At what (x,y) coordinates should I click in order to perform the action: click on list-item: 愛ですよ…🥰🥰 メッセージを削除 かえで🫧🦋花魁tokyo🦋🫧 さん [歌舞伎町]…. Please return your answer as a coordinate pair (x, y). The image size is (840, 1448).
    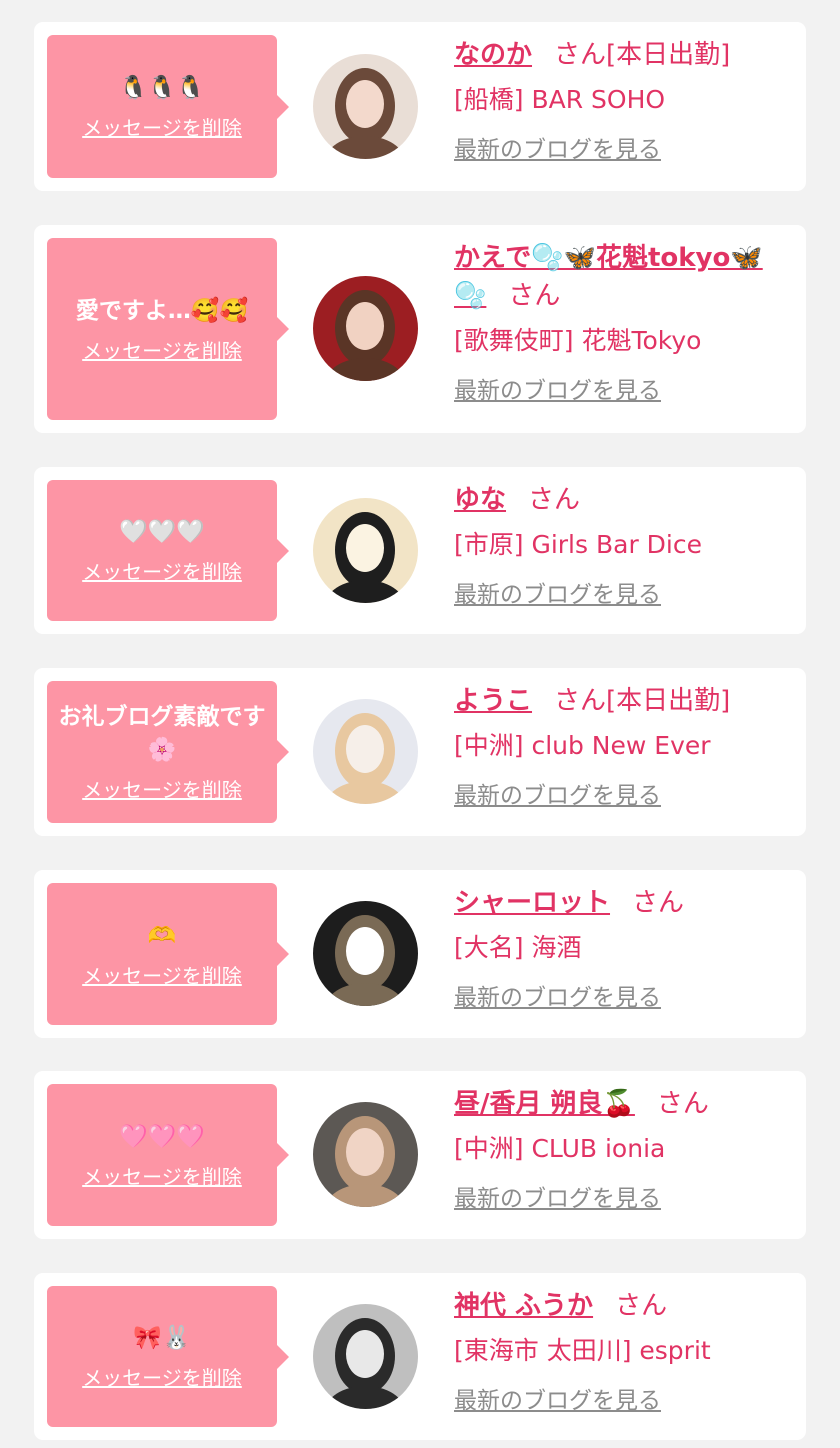
    Looking at the image, I should click on (420, 329).